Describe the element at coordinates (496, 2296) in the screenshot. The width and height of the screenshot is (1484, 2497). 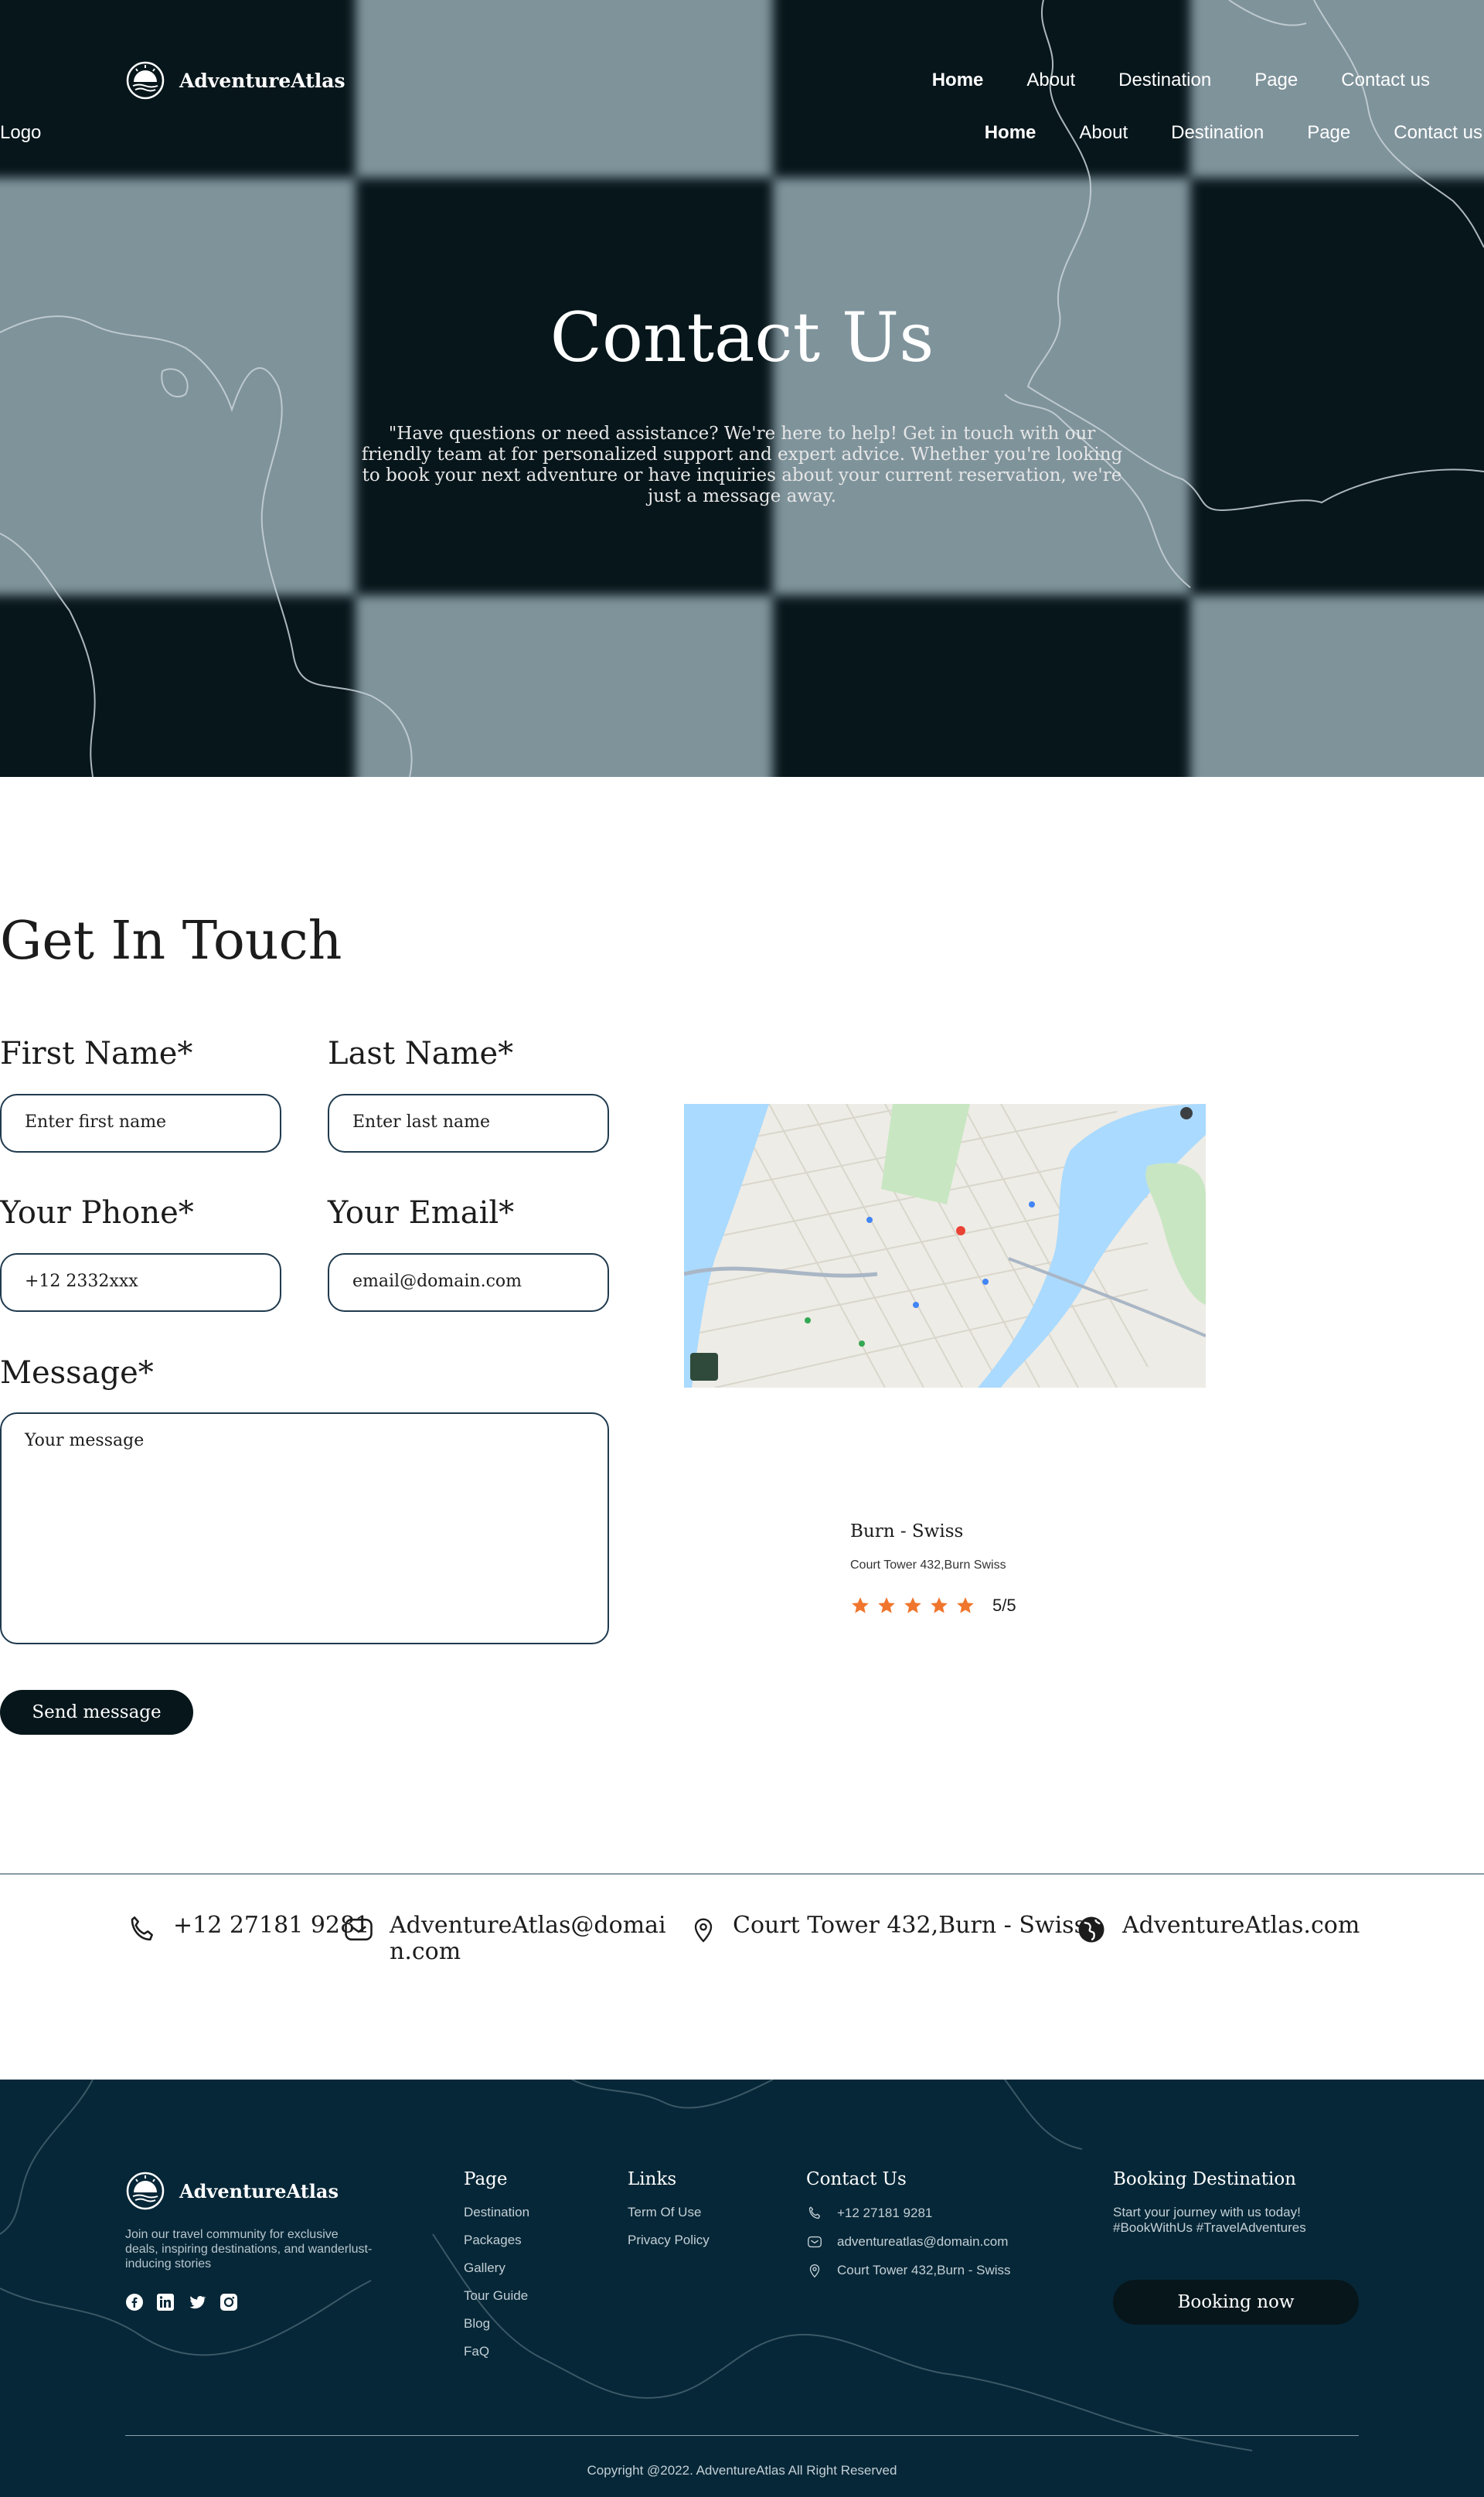
I see `footer-link-tour-guide: Tour Guide` at that location.